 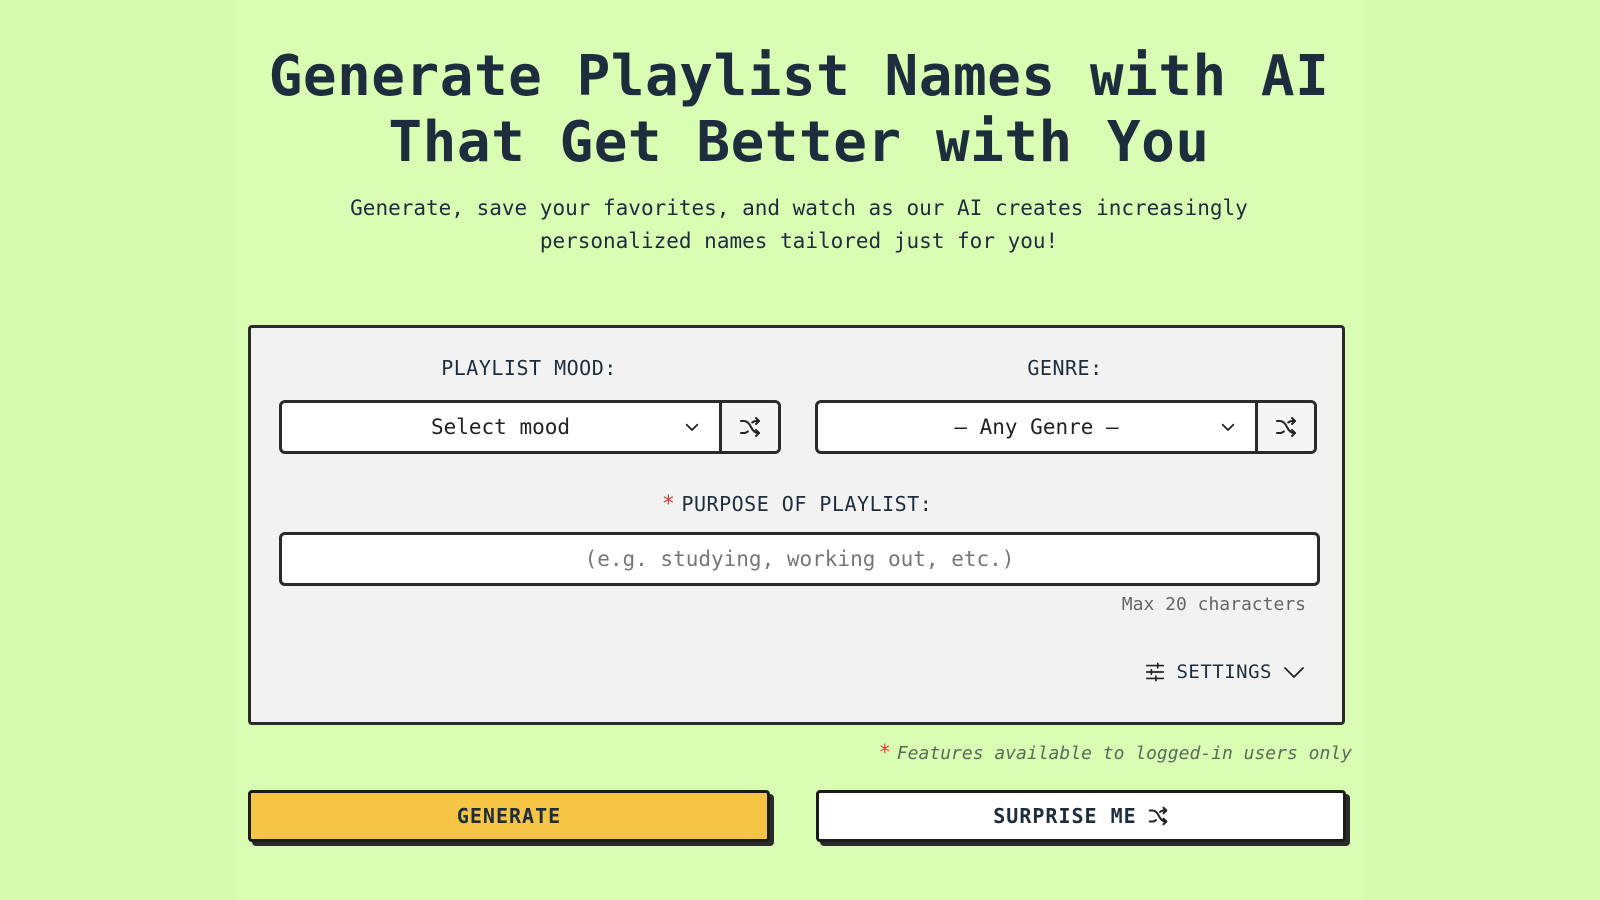 I want to click on settings-toggle: SETTINGS, so click(x=1225, y=672).